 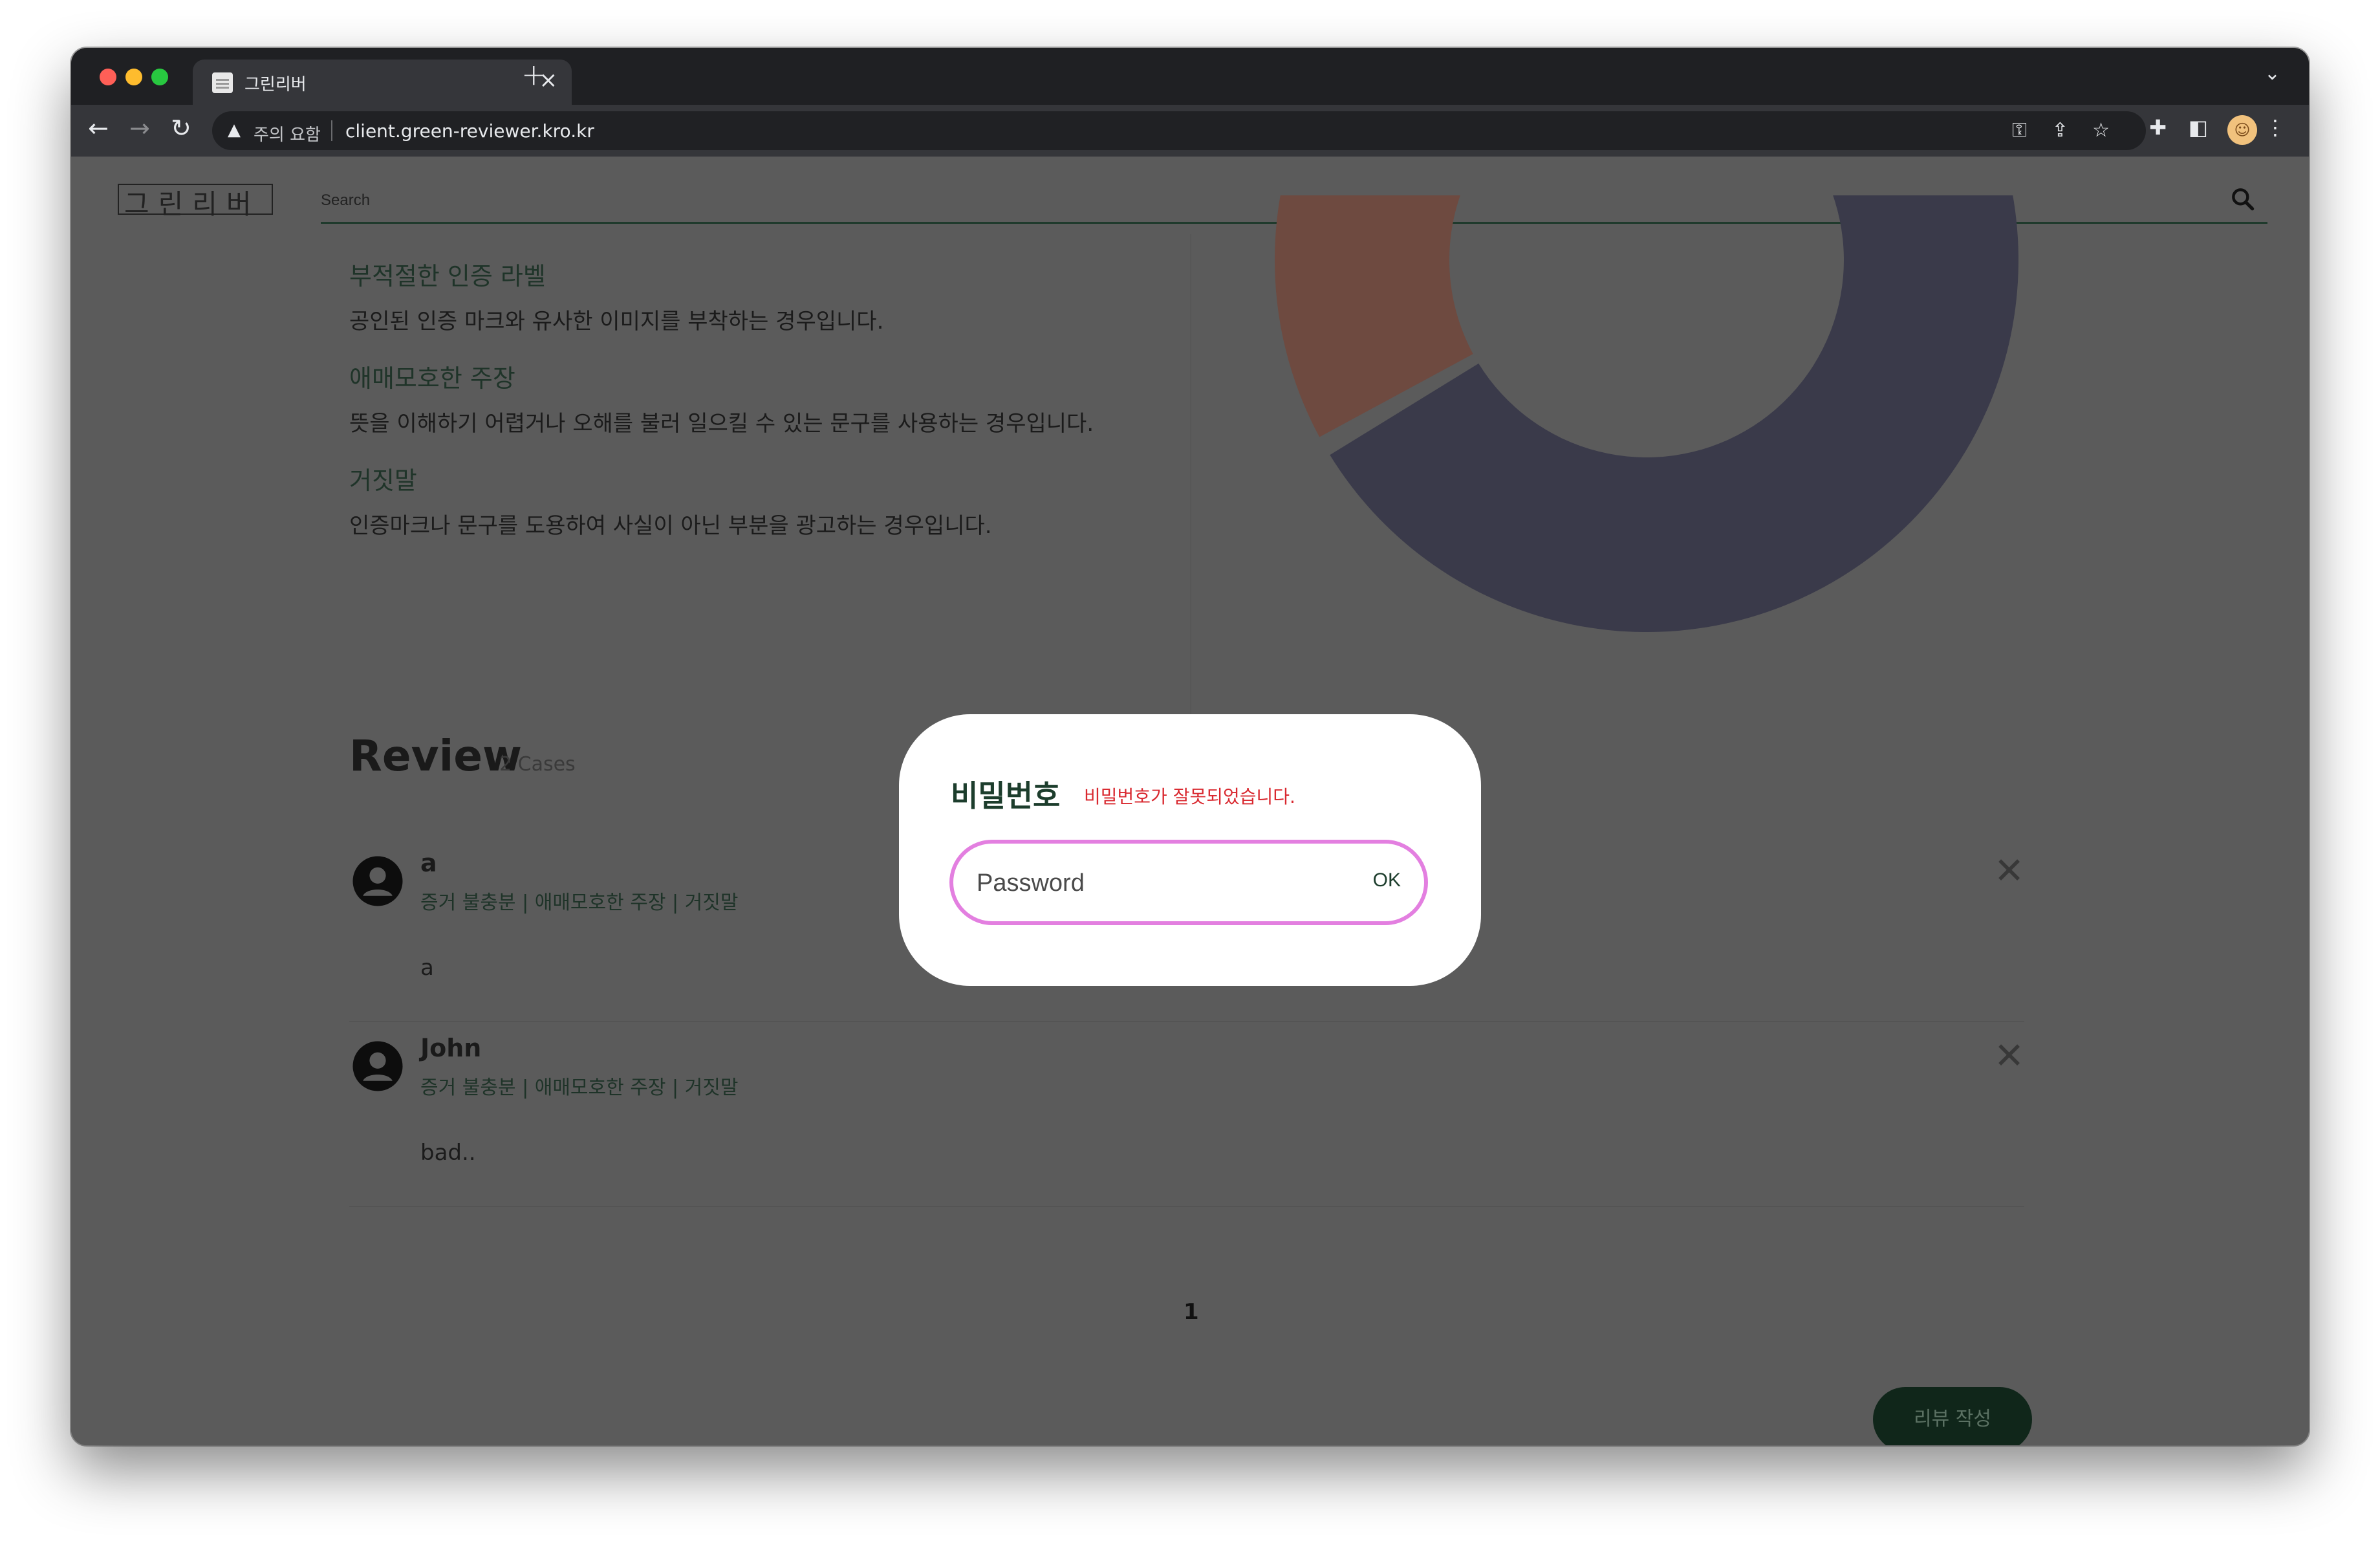 I want to click on maximize-window-button, so click(x=159, y=77).